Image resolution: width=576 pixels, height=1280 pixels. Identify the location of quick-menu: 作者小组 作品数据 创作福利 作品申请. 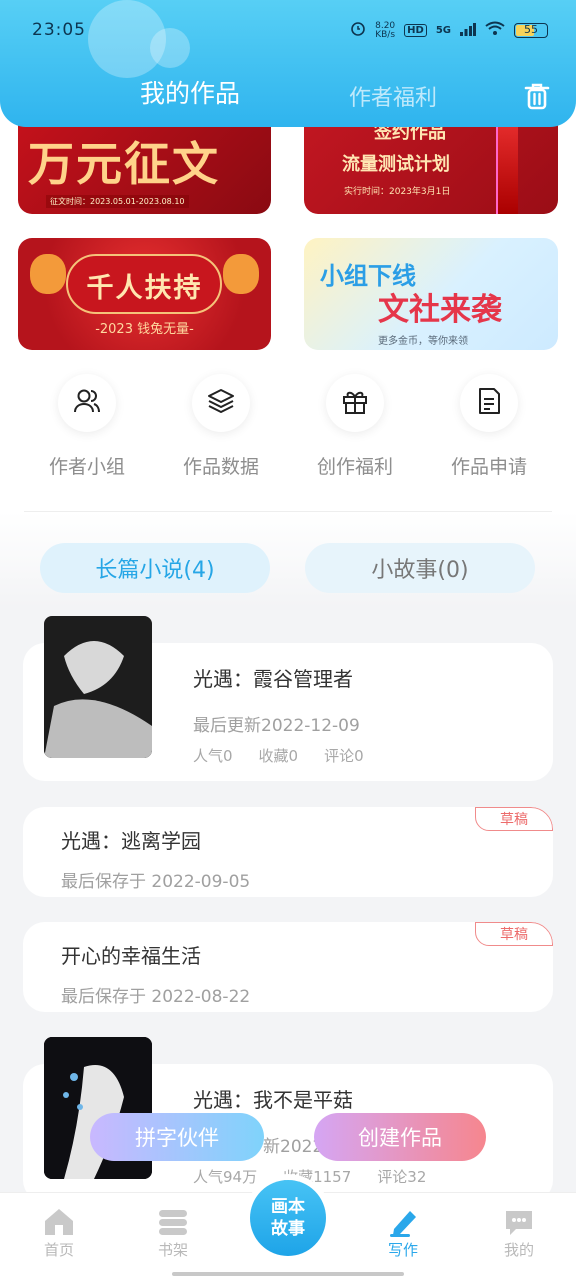
(288, 434).